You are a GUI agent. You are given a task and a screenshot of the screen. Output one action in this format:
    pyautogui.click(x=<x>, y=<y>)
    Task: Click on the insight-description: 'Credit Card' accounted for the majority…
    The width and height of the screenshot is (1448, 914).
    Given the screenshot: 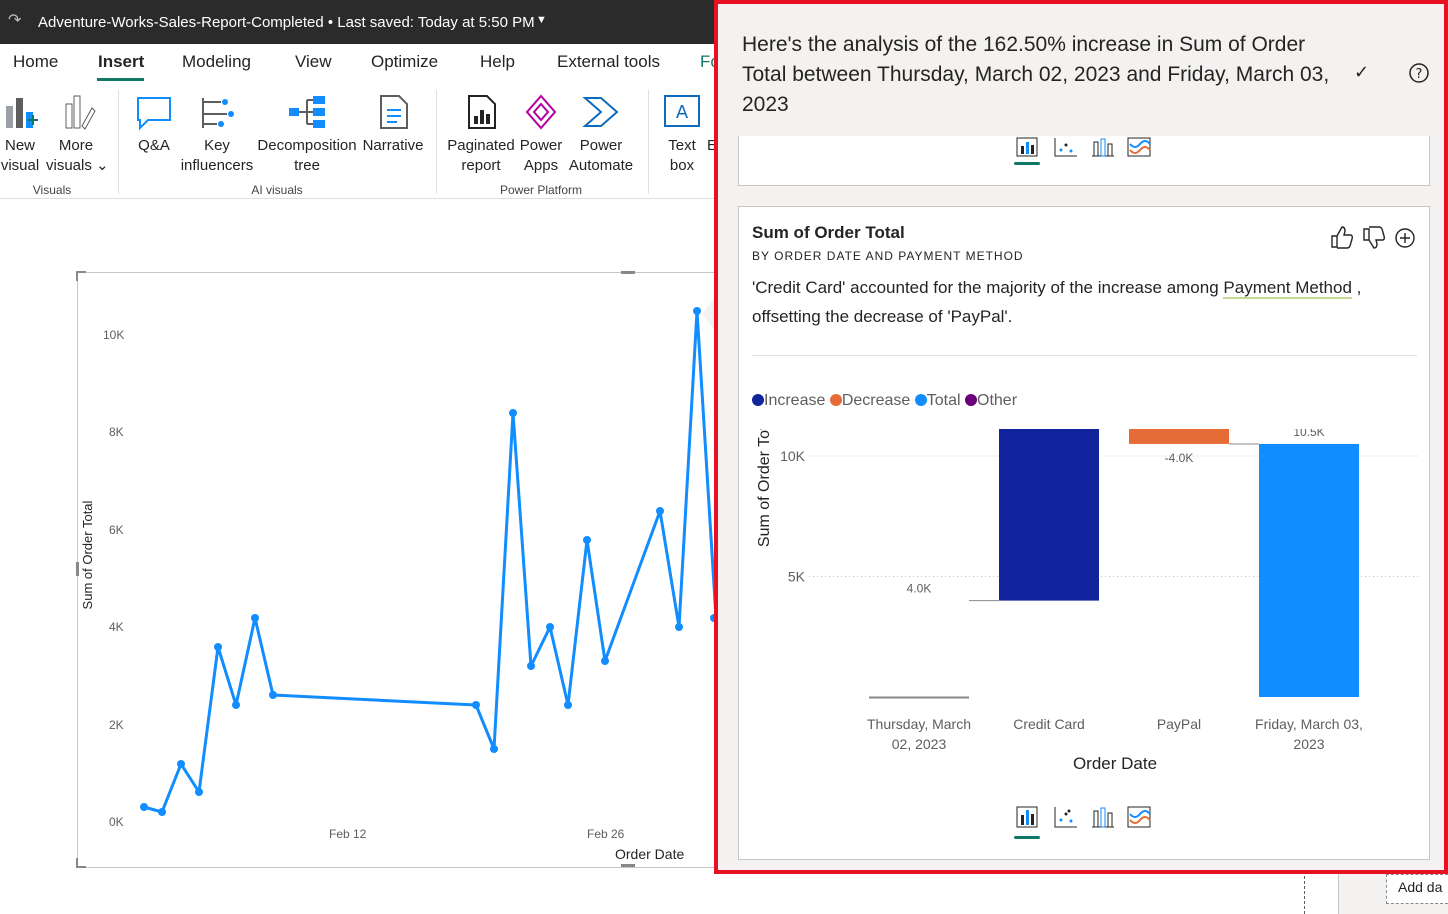 What is the action you would take?
    pyautogui.click(x=1057, y=302)
    